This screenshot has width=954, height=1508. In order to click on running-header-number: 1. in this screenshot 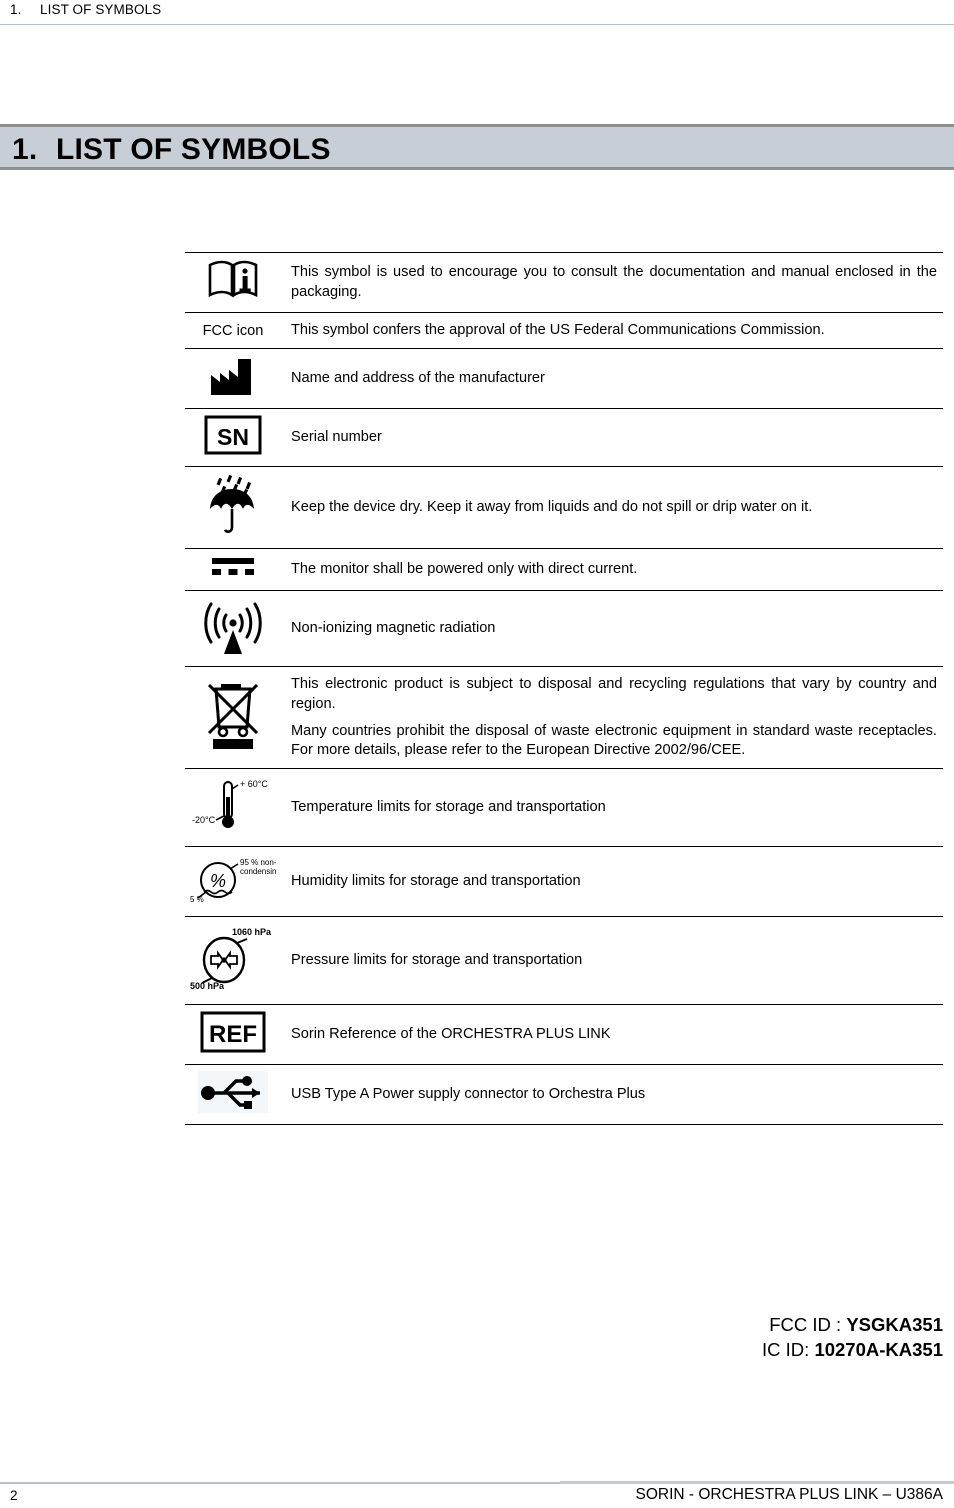, I will do `click(16, 9)`.